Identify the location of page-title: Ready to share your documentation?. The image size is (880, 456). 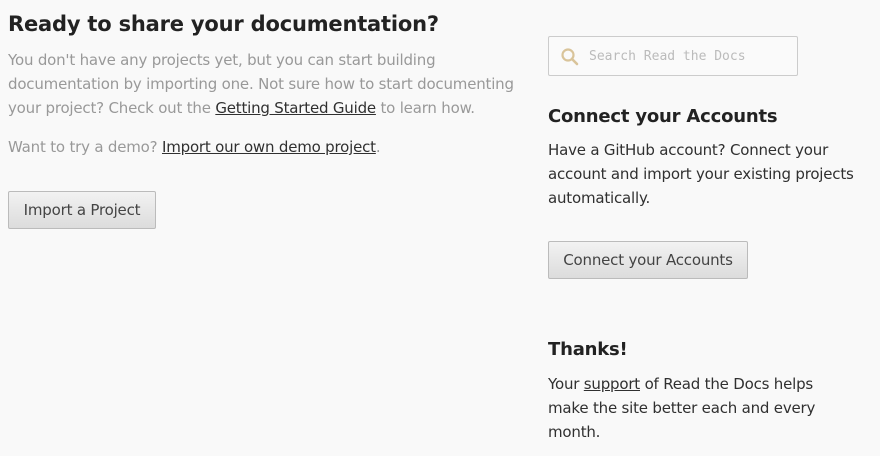
(223, 24).